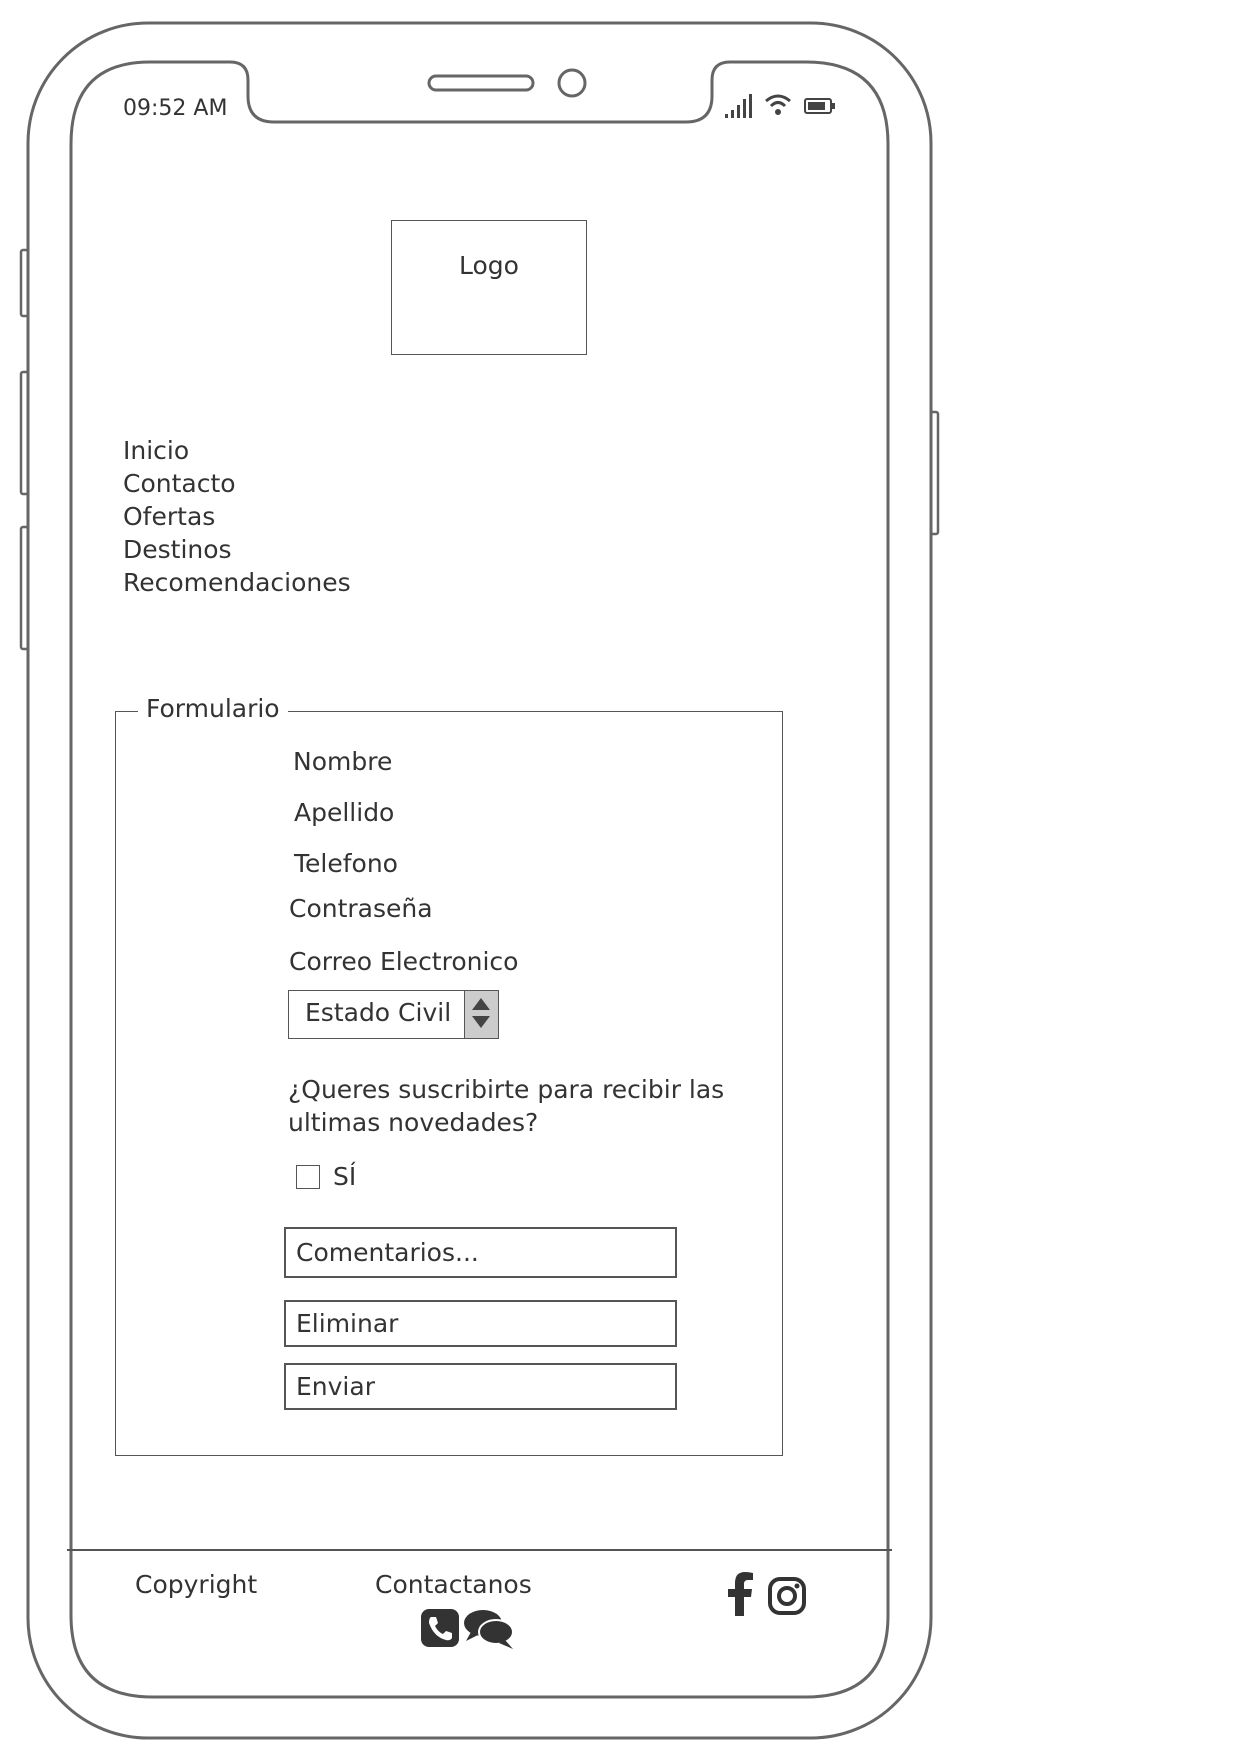 This screenshot has width=1241, height=1754. What do you see at coordinates (453, 1584) in the screenshot?
I see `footer-contact: Contactanos` at bounding box center [453, 1584].